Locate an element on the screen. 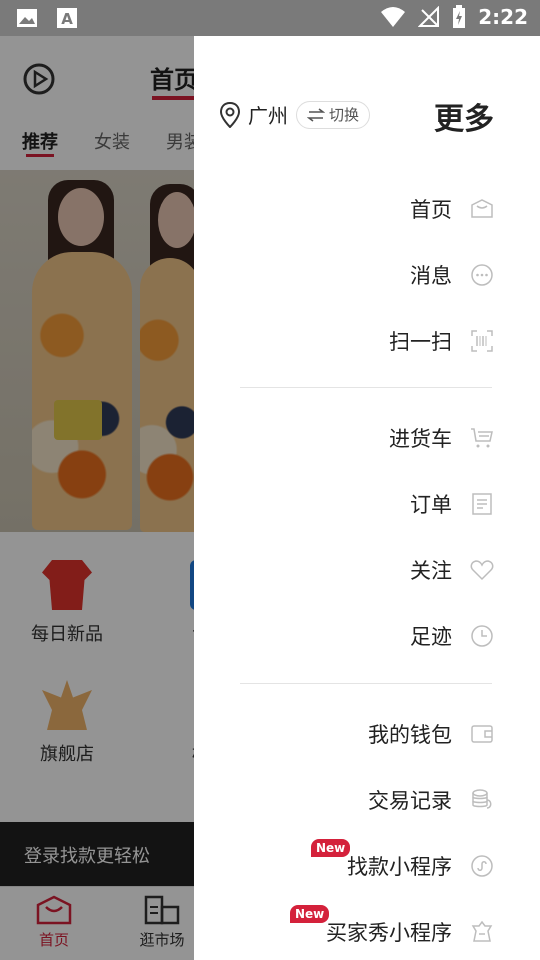  scan-icon is located at coordinates (482, 341).